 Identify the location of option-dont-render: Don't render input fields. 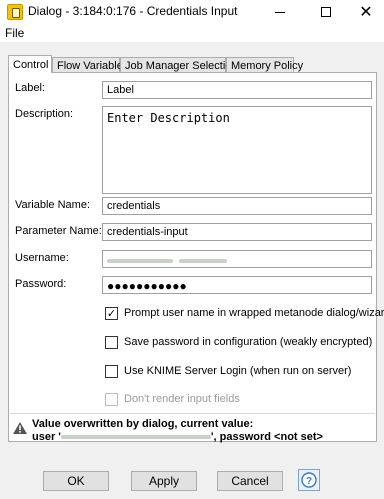
(172, 399).